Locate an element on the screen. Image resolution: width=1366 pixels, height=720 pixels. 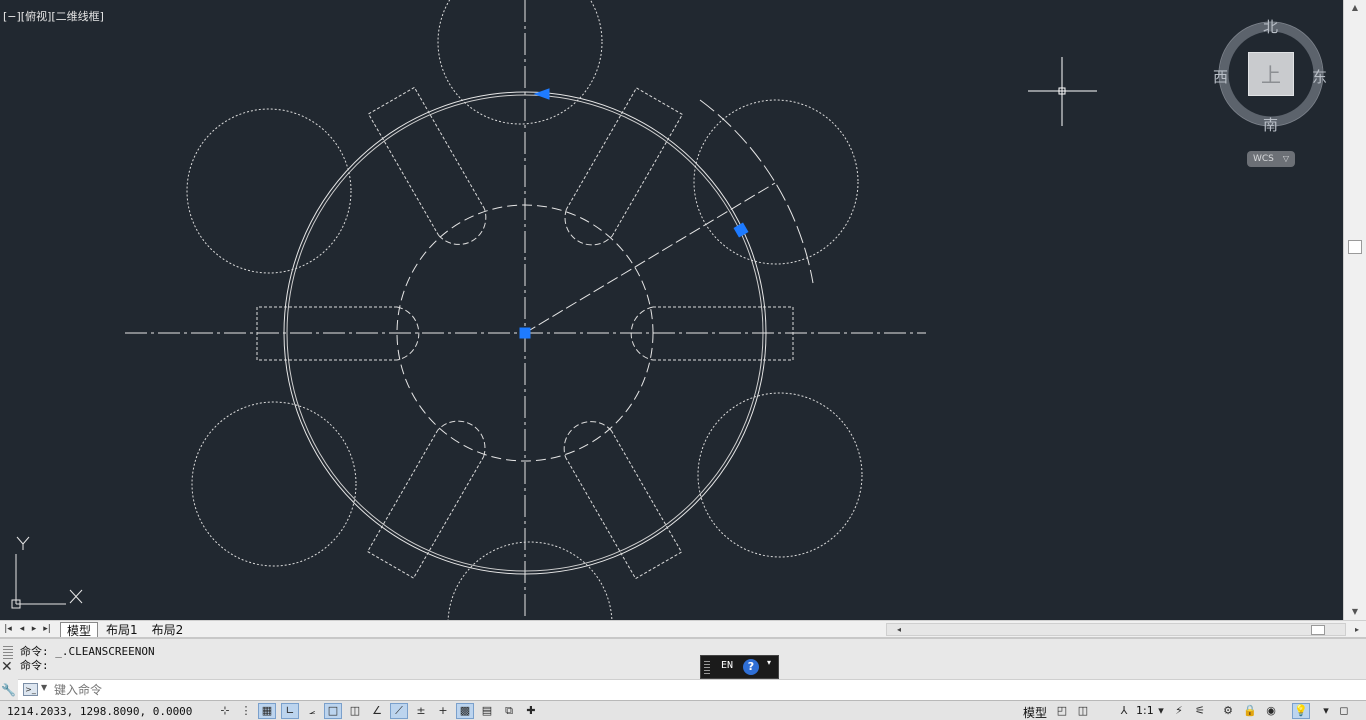
slot-top-right is located at coordinates (427, 165).